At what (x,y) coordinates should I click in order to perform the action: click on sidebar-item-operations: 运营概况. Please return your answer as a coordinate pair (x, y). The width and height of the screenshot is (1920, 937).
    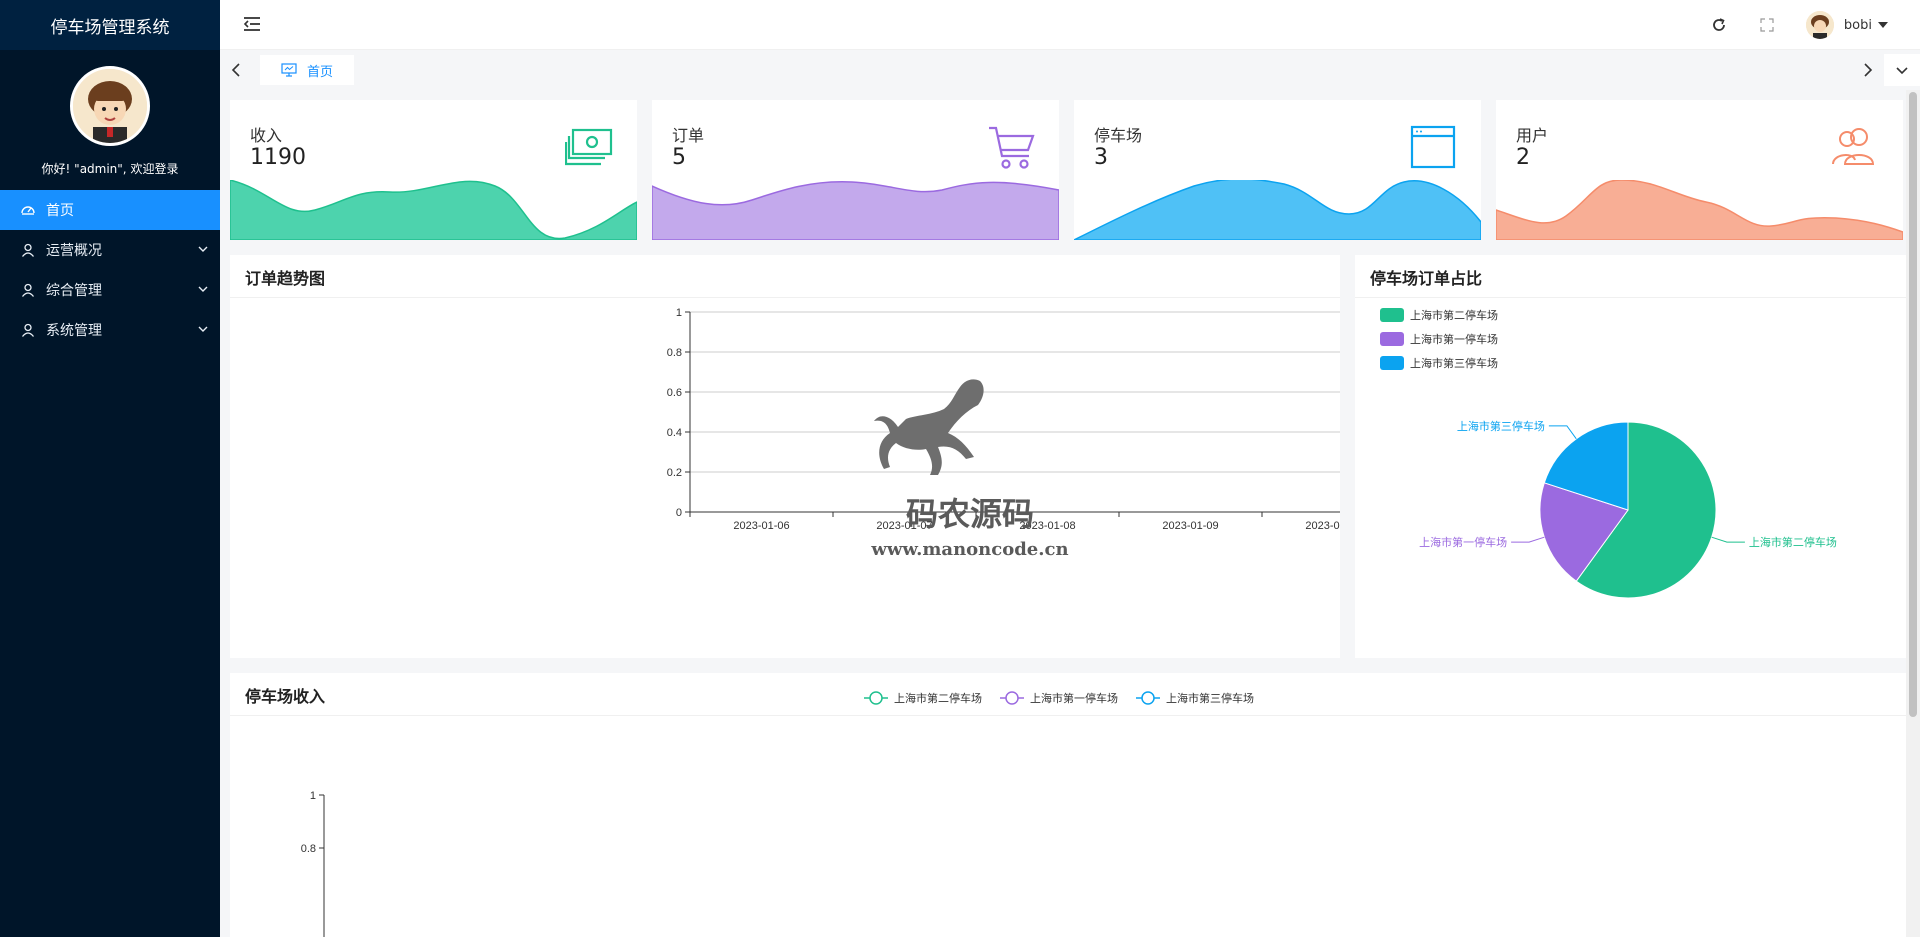
    Looking at the image, I should click on (110, 250).